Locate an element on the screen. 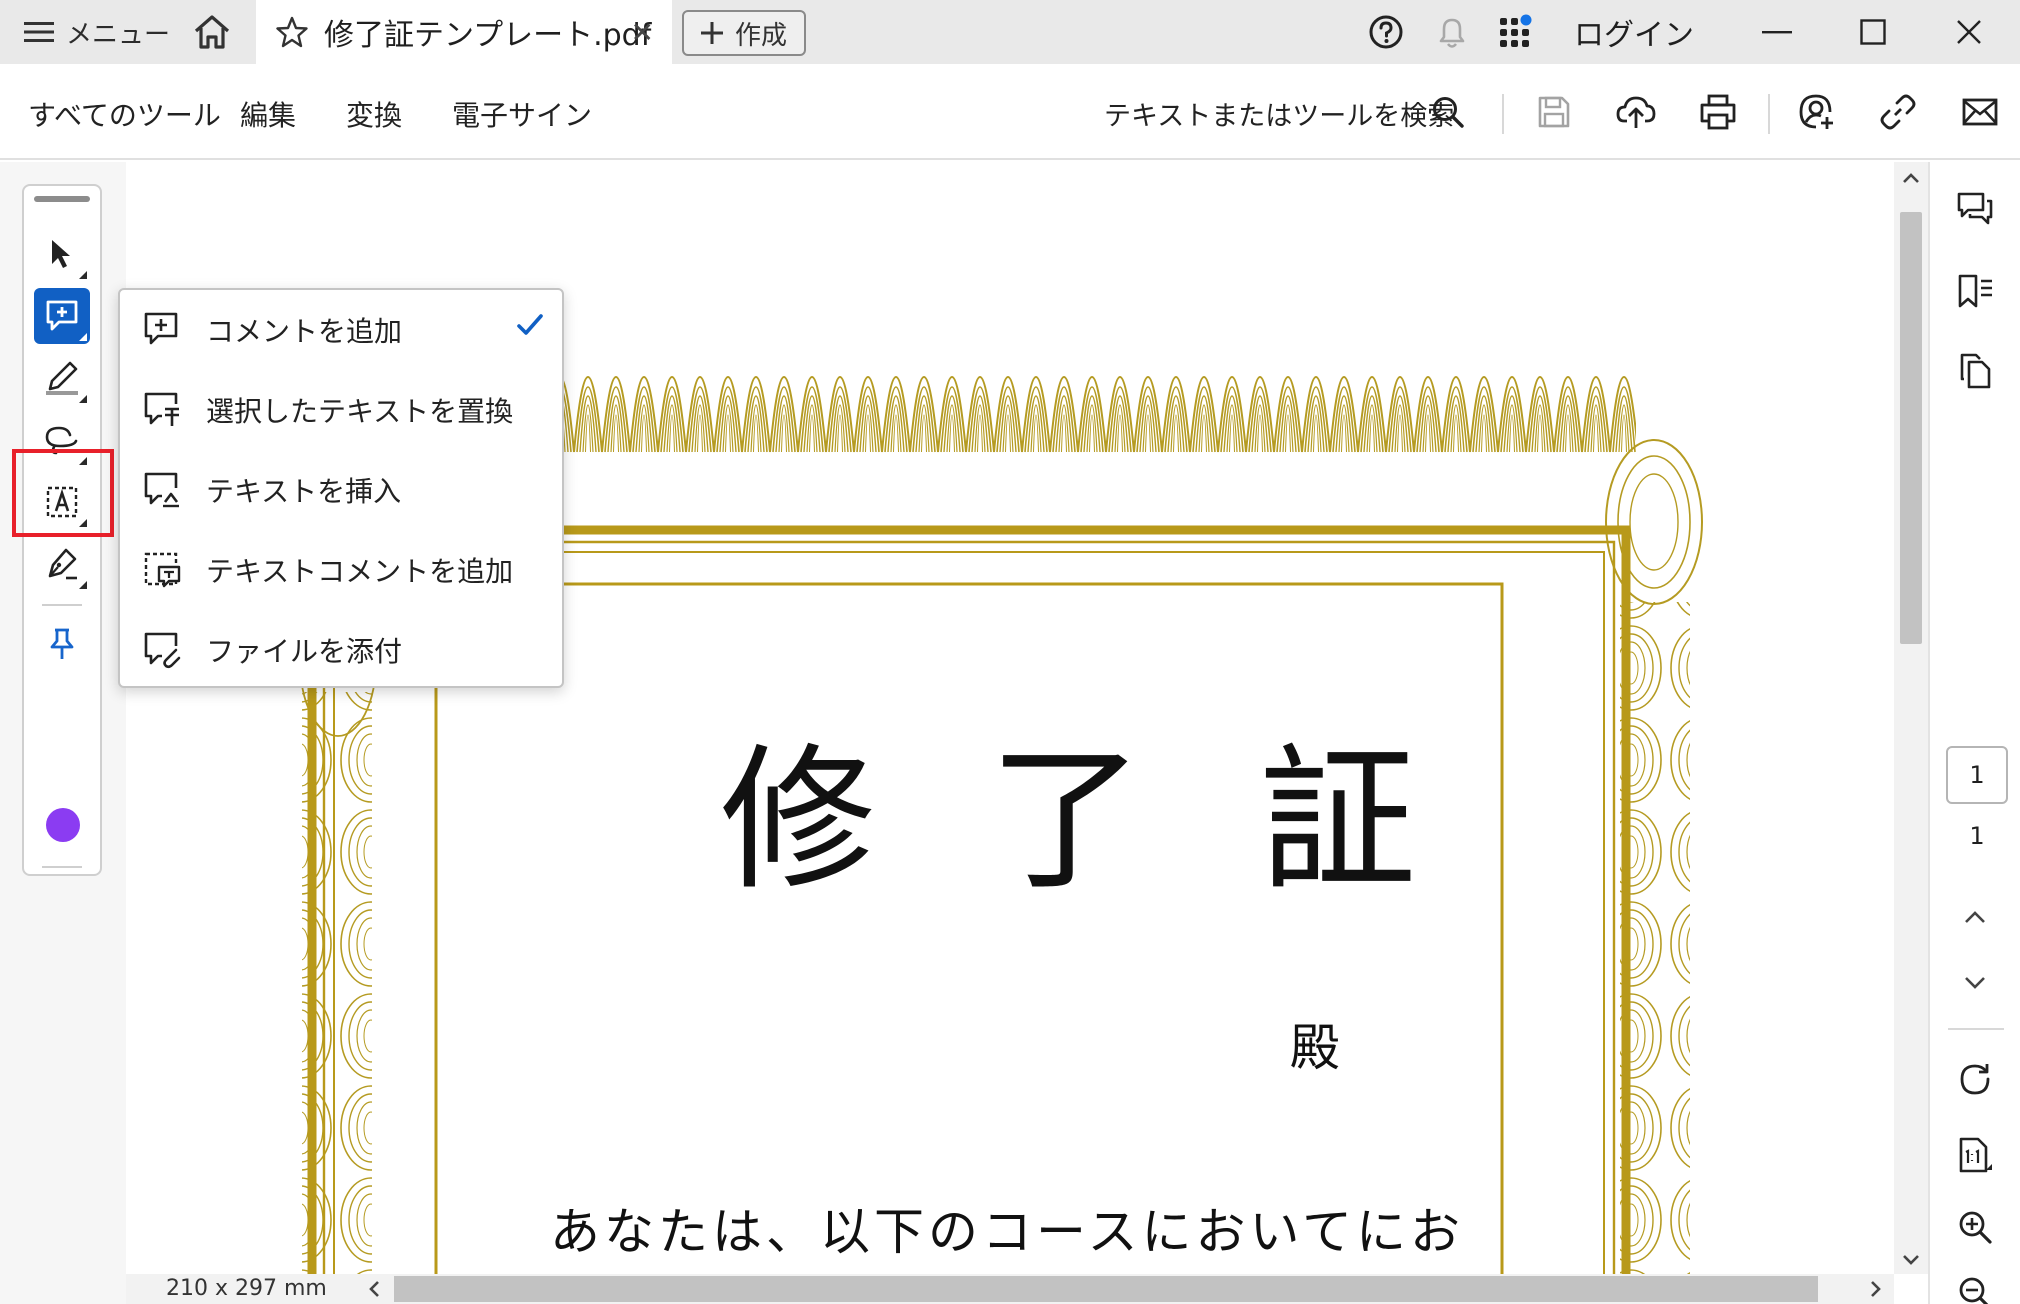 The height and width of the screenshot is (1304, 2020). select-tool is located at coordinates (62, 254).